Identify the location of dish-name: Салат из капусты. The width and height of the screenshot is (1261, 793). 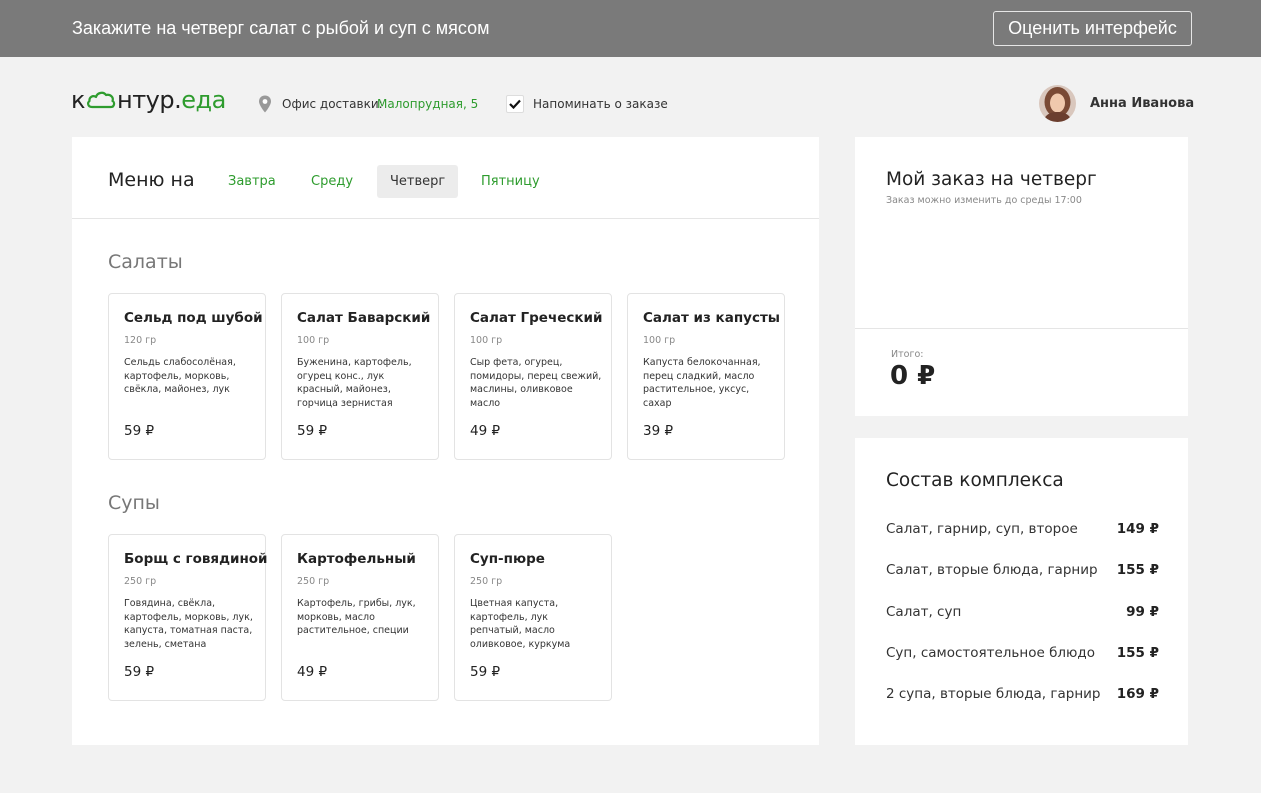
(711, 318).